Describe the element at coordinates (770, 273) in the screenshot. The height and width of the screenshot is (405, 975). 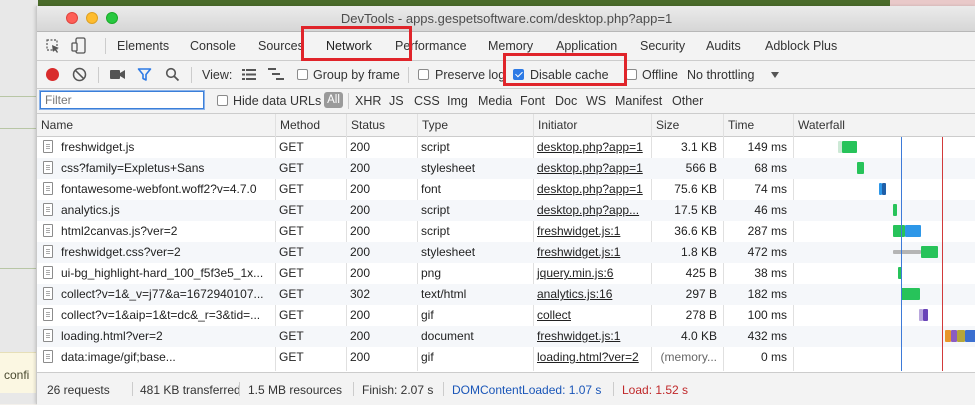
I see `request-time: 38 ms` at that location.